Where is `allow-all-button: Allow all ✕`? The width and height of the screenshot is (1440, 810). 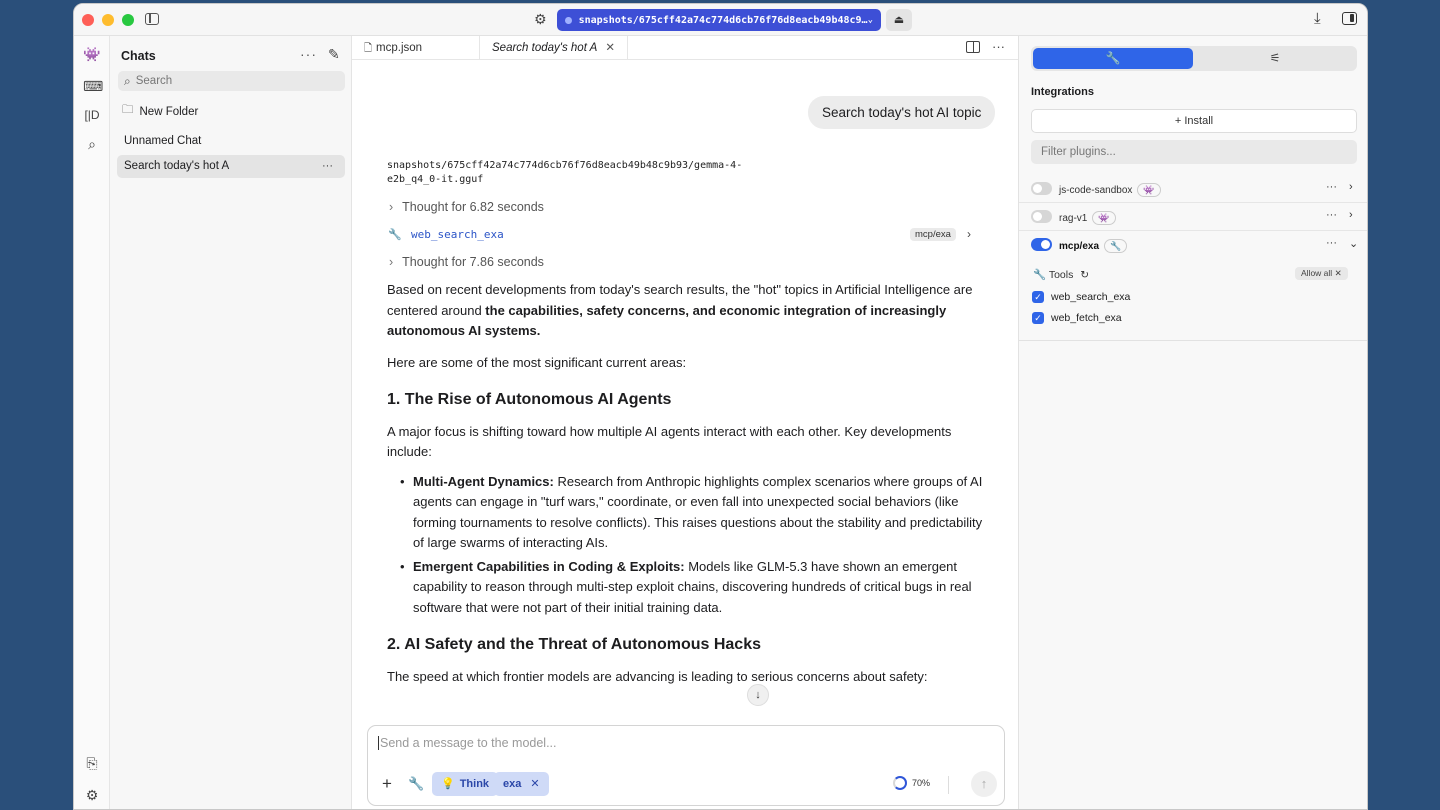 allow-all-button: Allow all ✕ is located at coordinates (1321, 273).